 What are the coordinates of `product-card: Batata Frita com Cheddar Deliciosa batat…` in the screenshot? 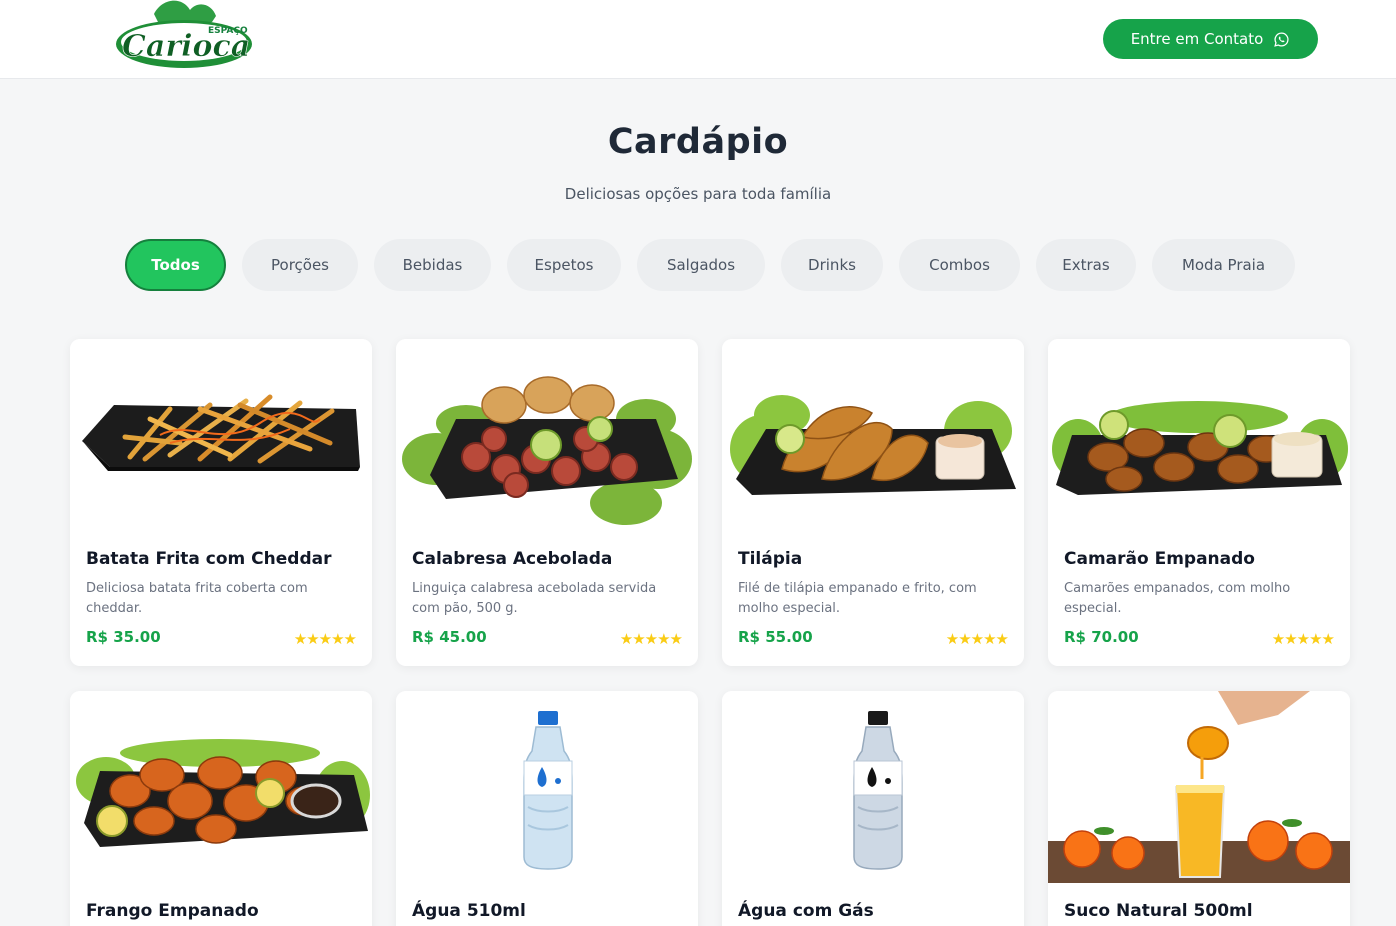 It's located at (221, 502).